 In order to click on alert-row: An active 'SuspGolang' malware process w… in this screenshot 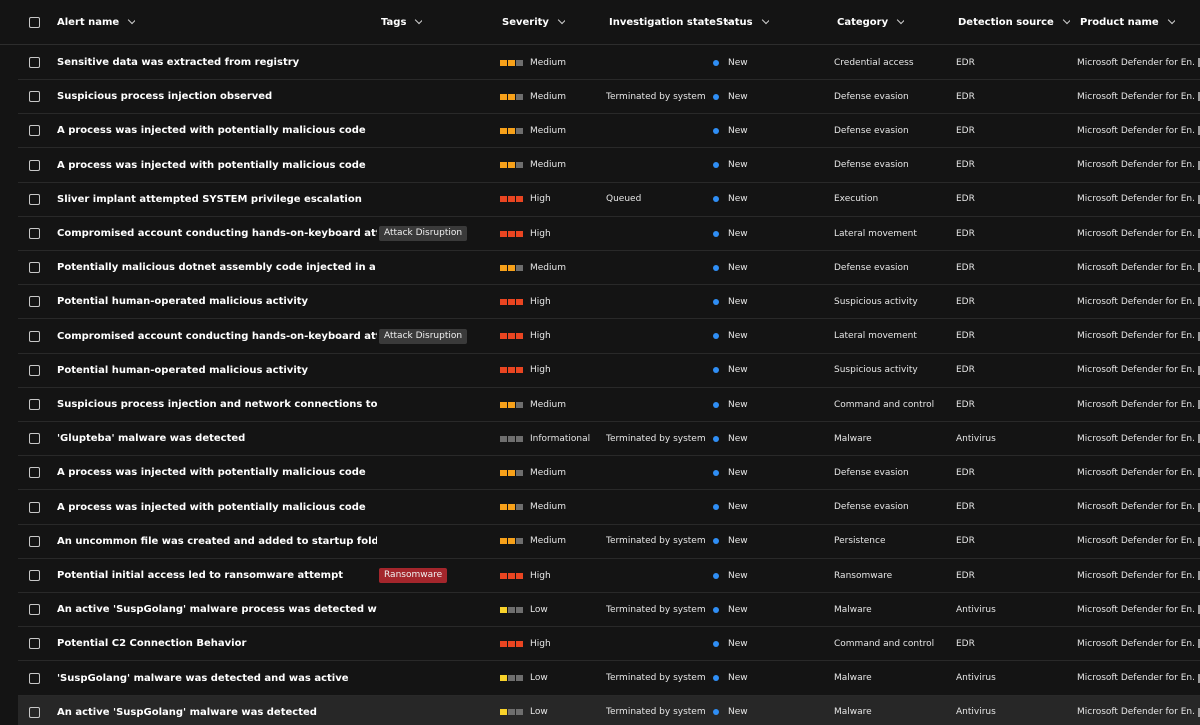, I will do `click(609, 610)`.